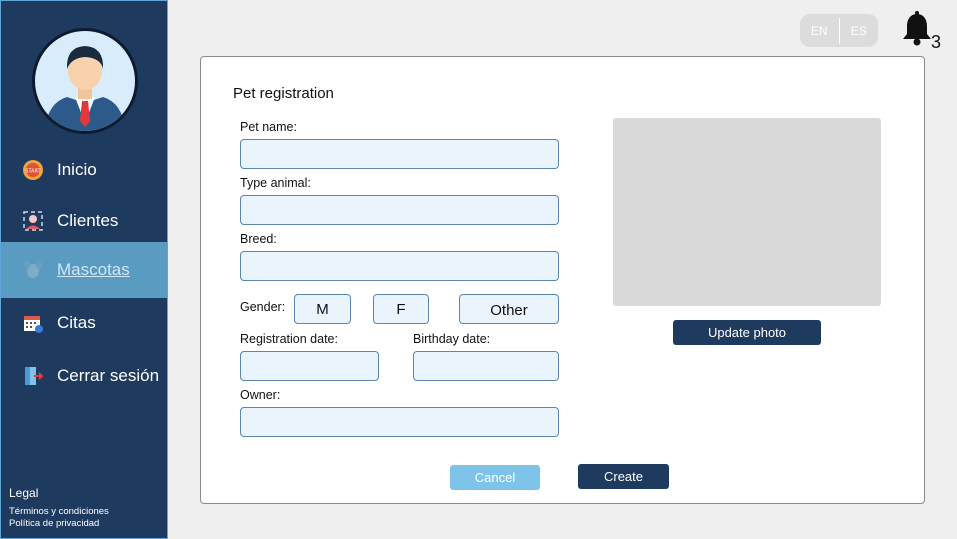  I want to click on svg-text: START, so click(33, 172).